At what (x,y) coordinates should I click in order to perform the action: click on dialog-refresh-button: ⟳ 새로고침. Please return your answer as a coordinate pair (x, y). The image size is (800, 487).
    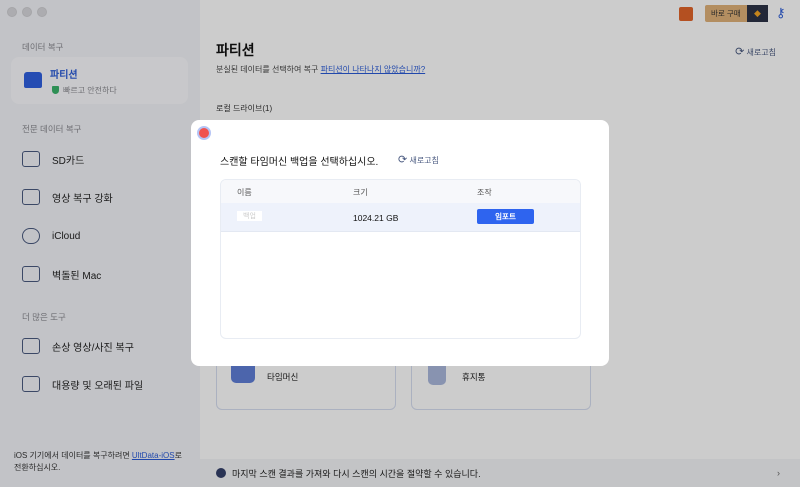
    Looking at the image, I should click on (418, 159).